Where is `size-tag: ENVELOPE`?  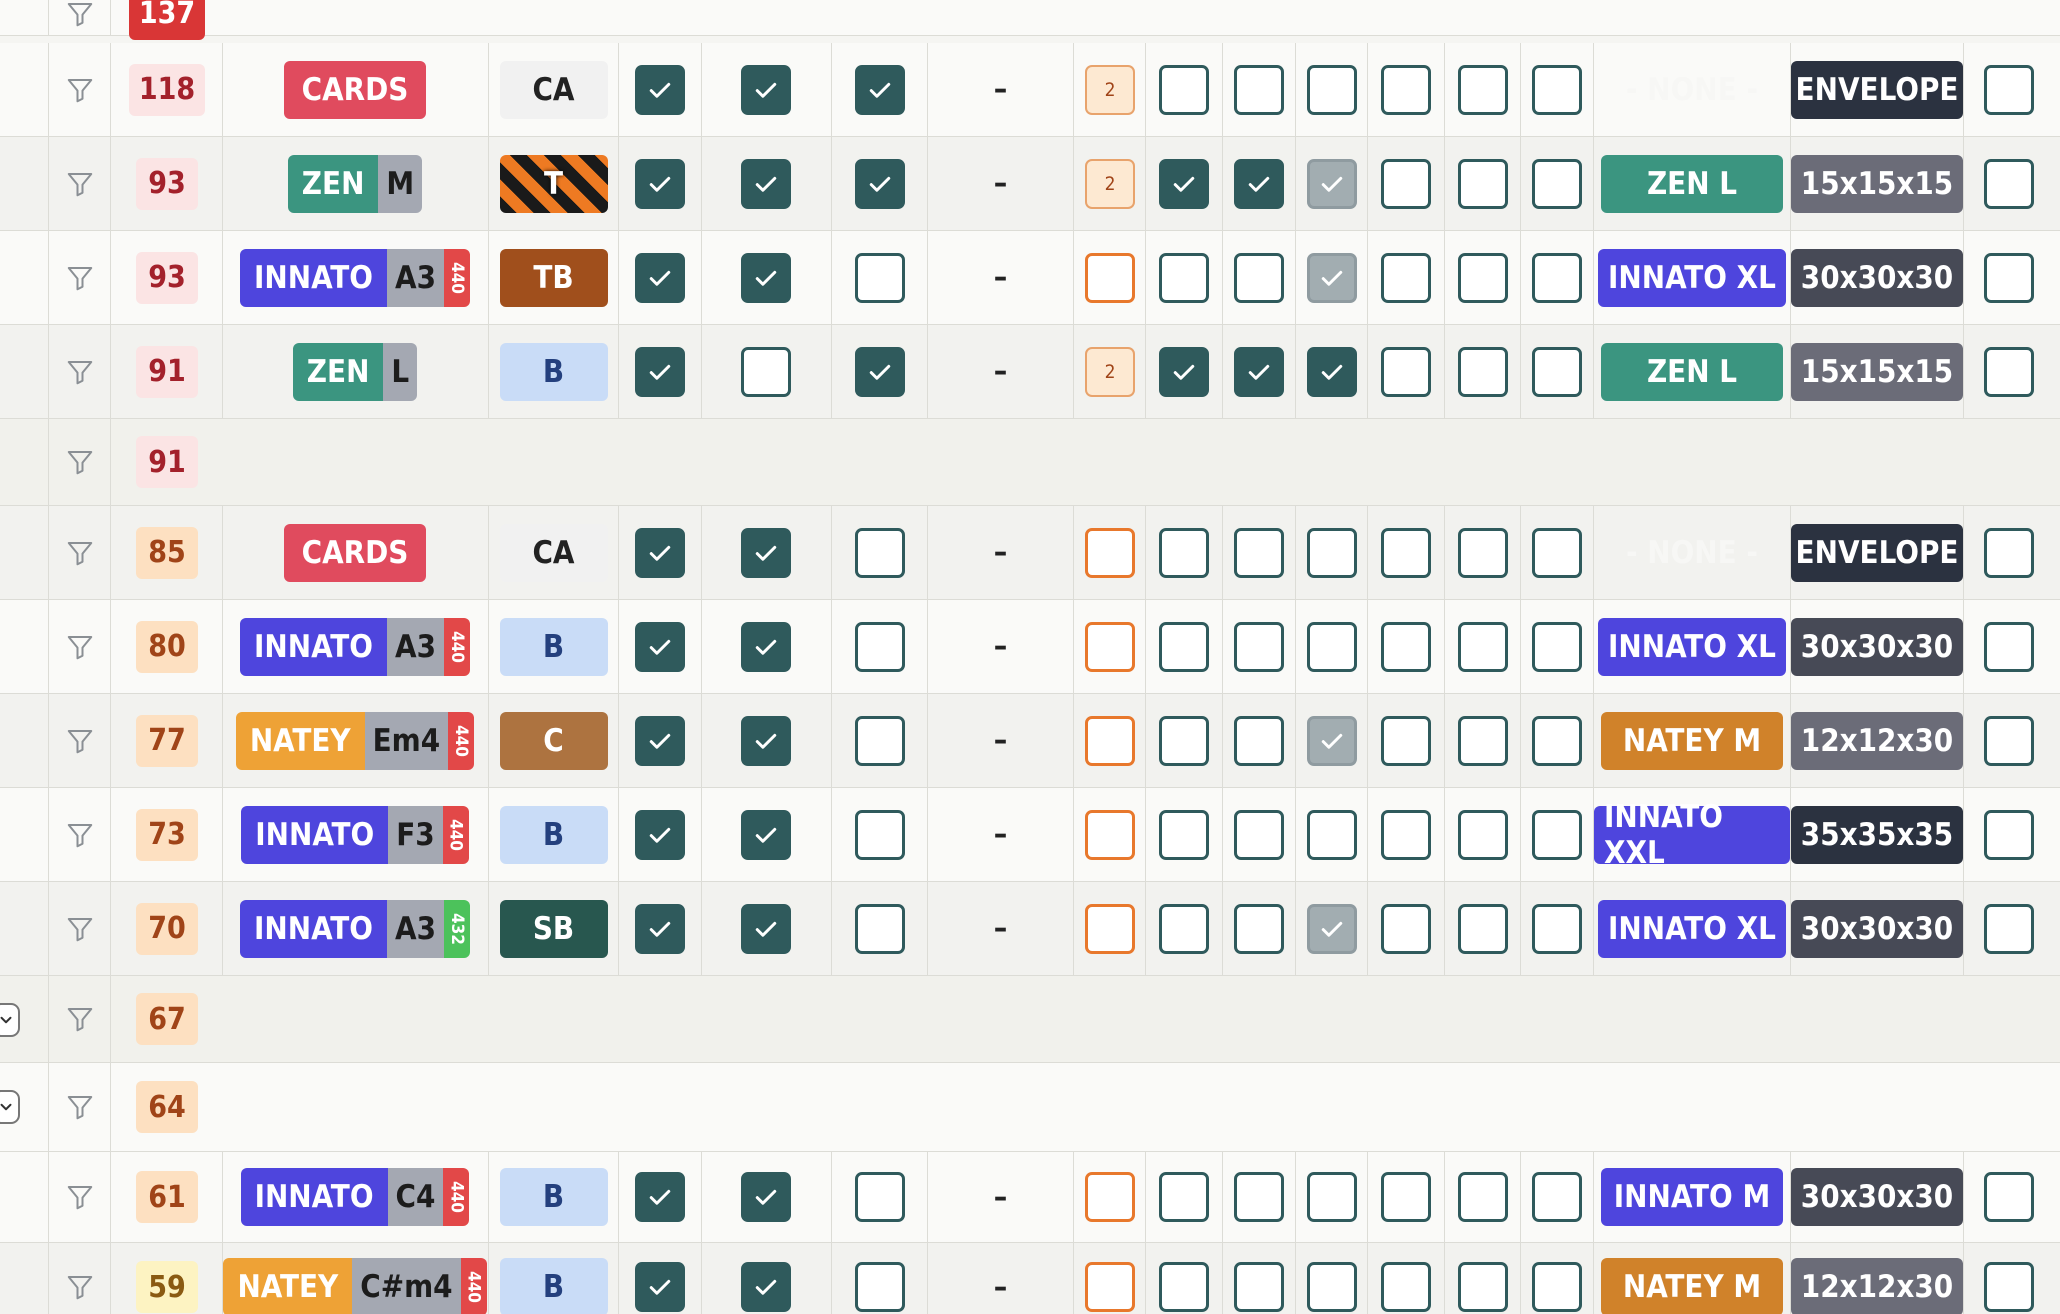 size-tag: ENVELOPE is located at coordinates (1877, 89).